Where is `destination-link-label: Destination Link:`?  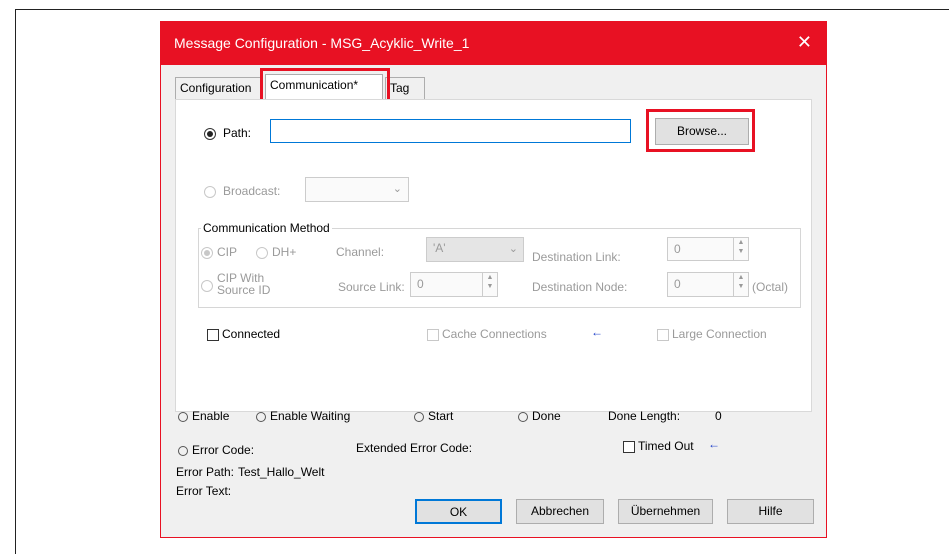 destination-link-label: Destination Link: is located at coordinates (576, 257).